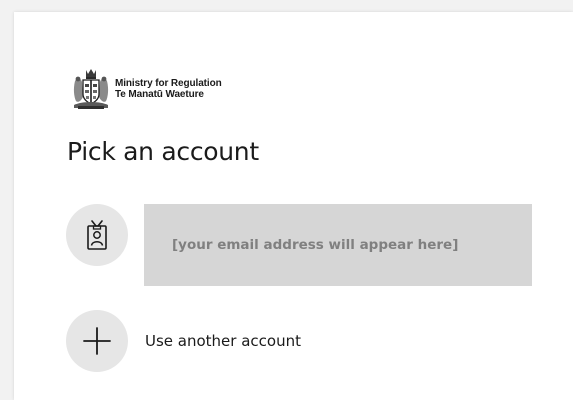  I want to click on use-another-account-button: Use another account, so click(183, 341).